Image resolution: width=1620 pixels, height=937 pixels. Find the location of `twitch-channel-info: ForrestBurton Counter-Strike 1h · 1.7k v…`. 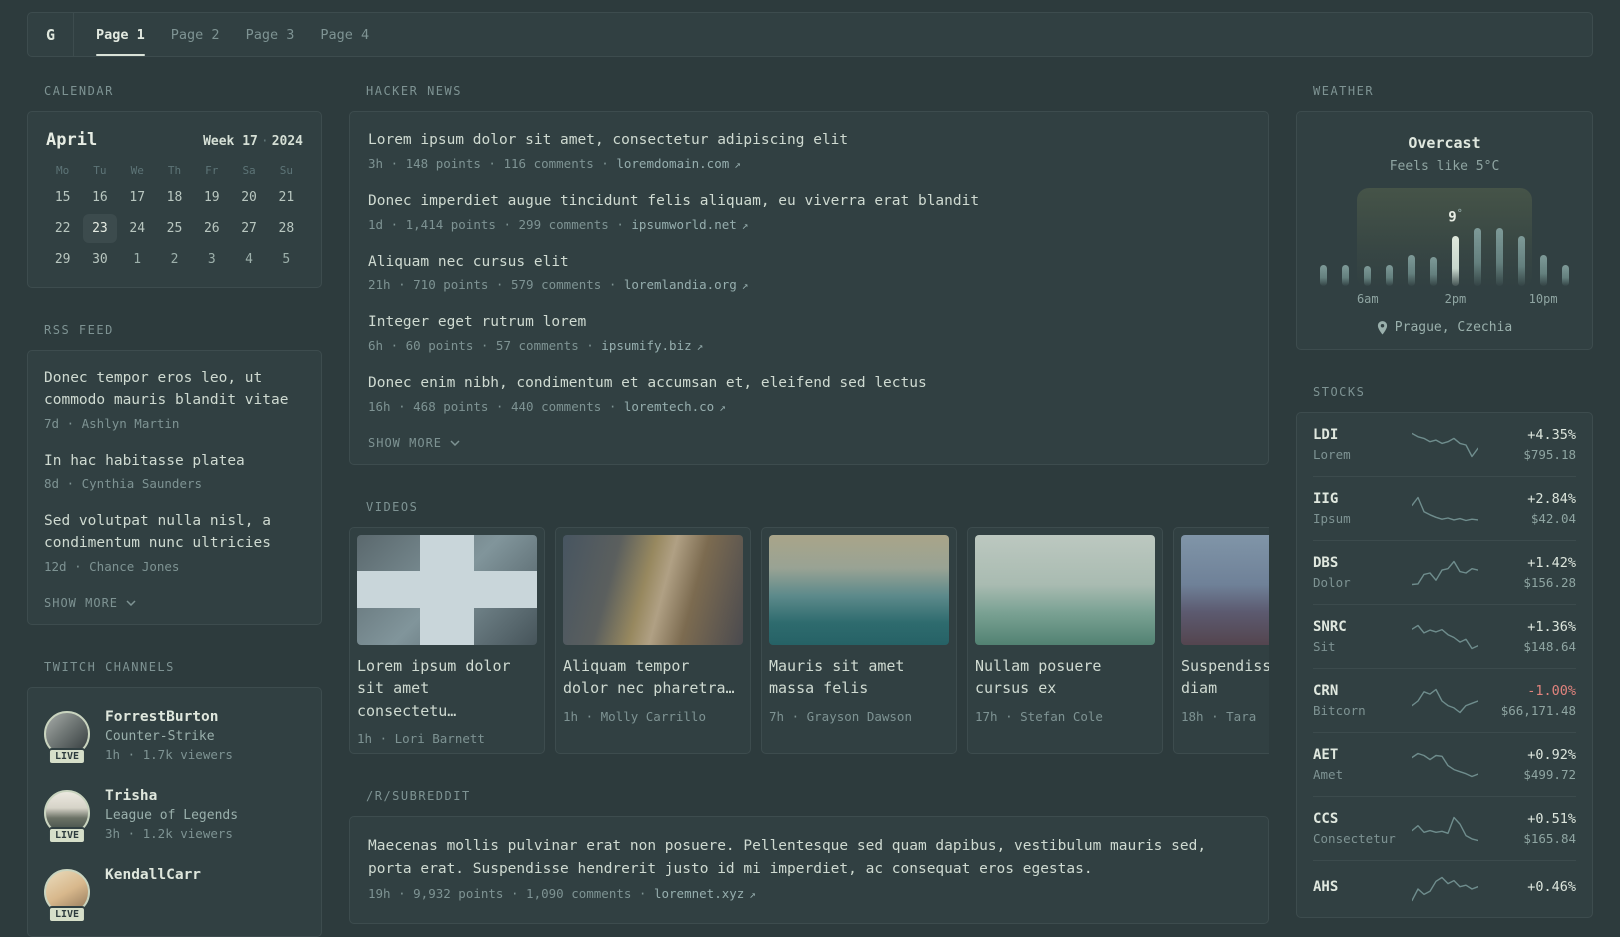

twitch-channel-info: ForrestBurton Counter-Strike 1h · 1.7k v… is located at coordinates (169, 735).